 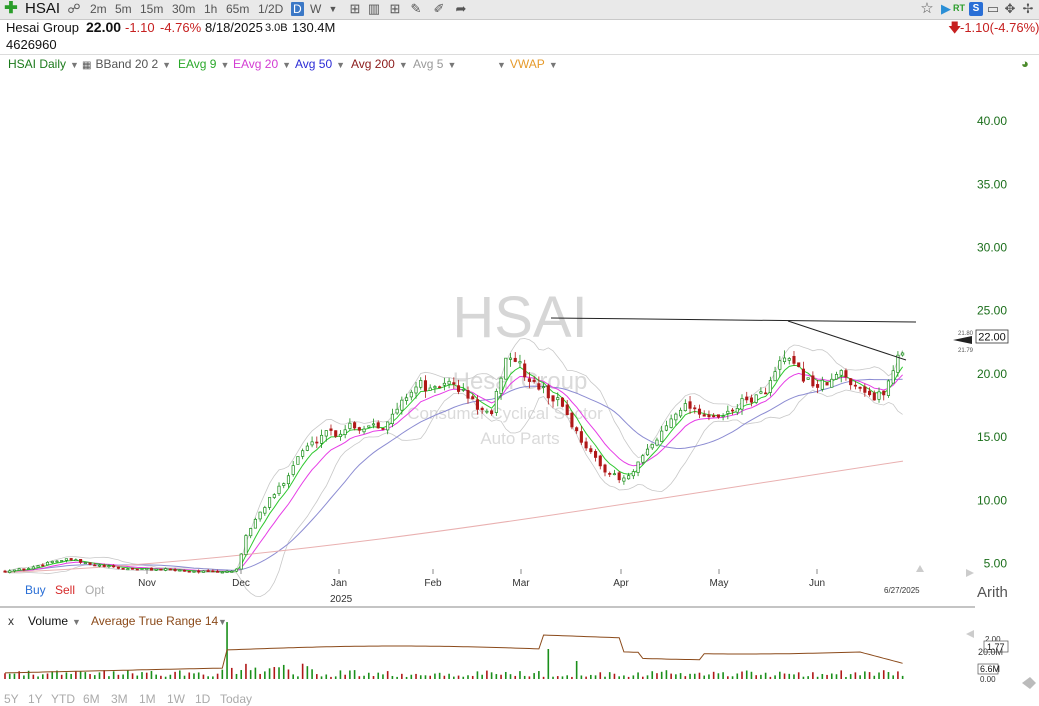 What do you see at coordinates (123, 9) in the screenshot?
I see `timeframe-5m: 5m` at bounding box center [123, 9].